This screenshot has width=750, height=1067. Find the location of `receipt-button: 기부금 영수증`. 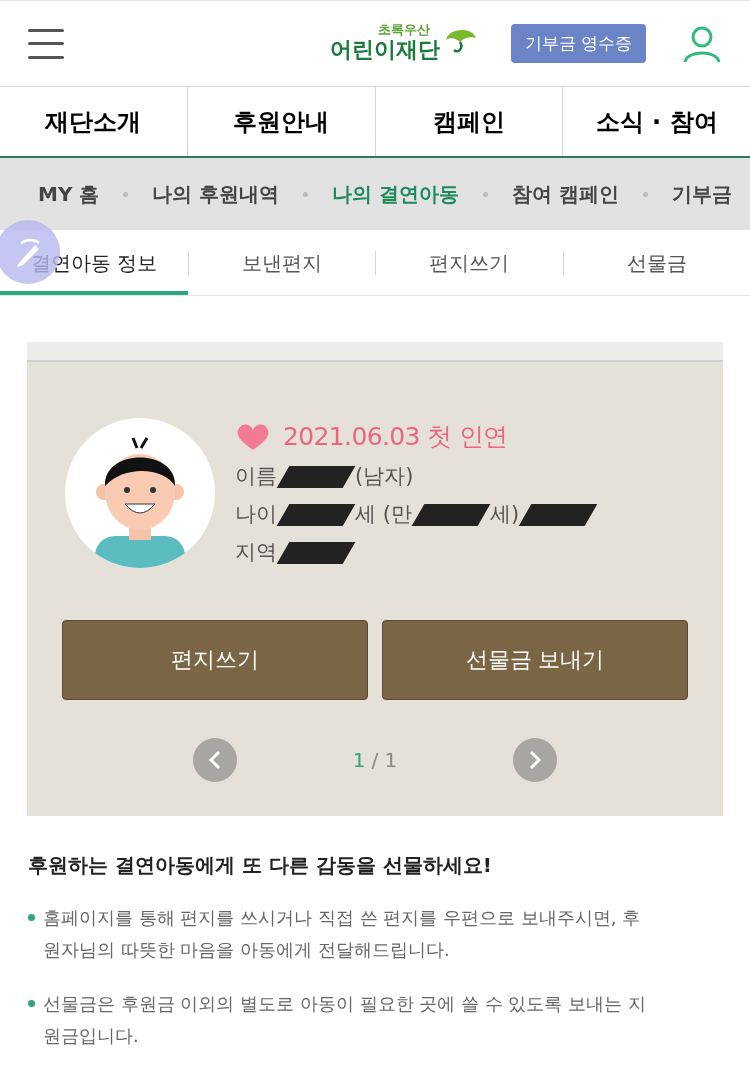

receipt-button: 기부금 영수증 is located at coordinates (578, 43).